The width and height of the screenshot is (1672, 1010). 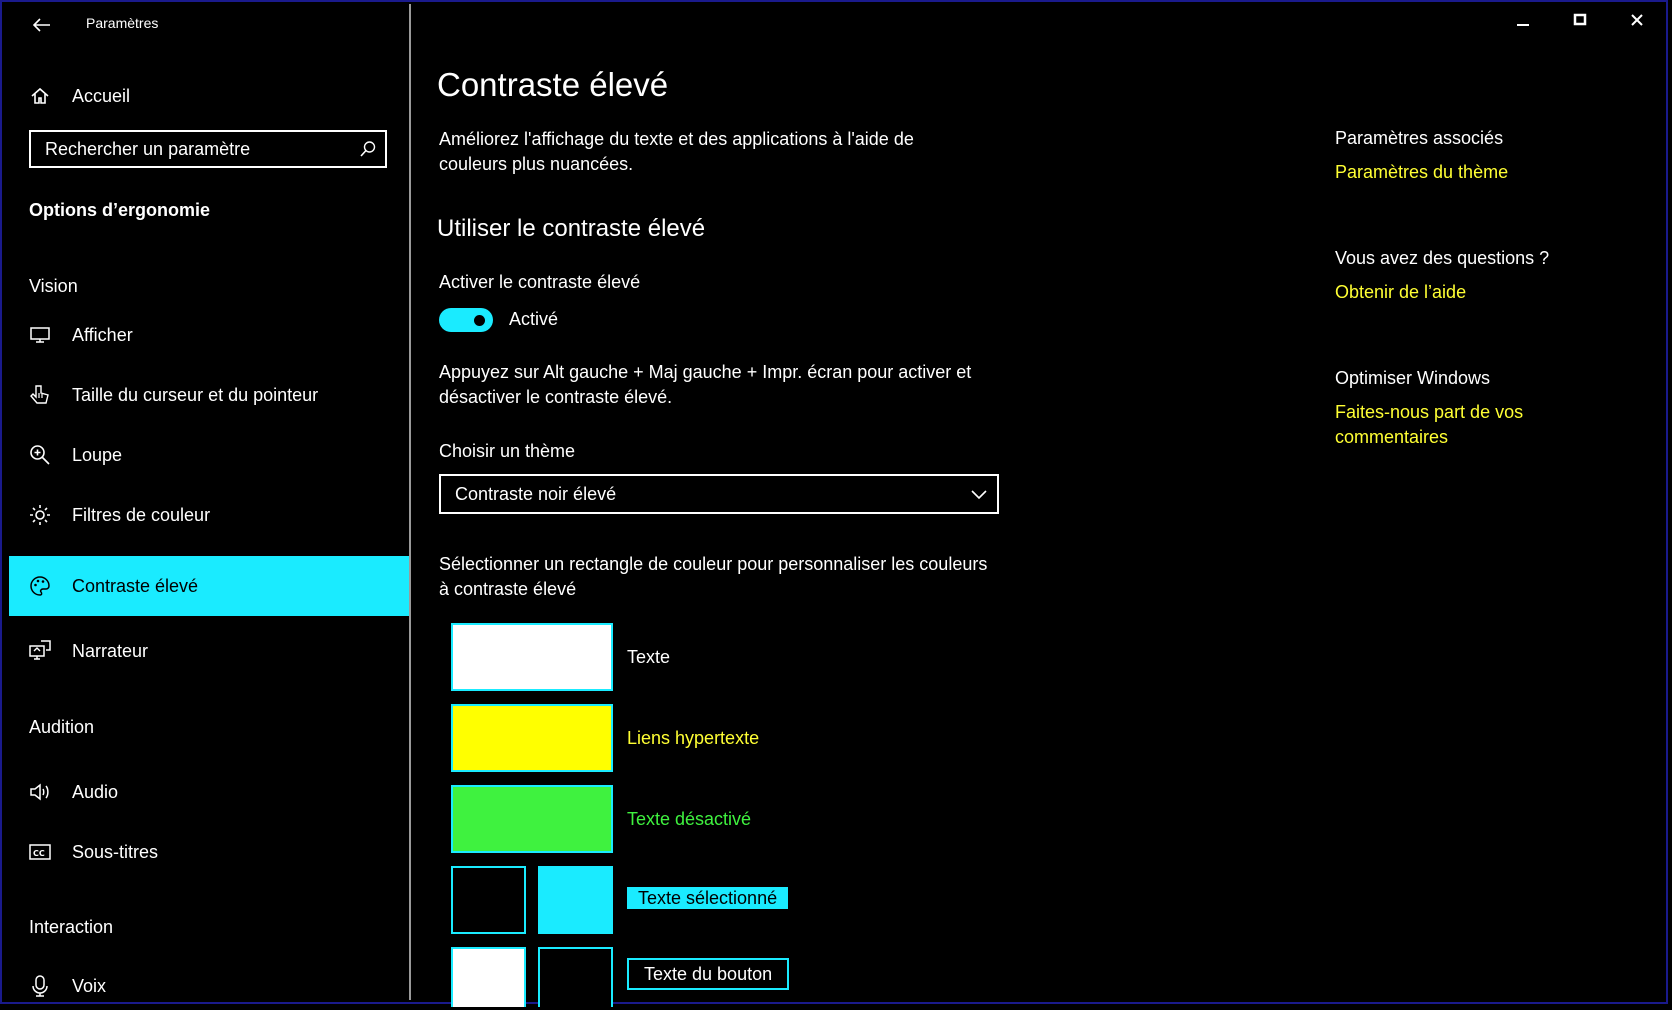 What do you see at coordinates (1523, 25) in the screenshot?
I see `minimize-icon` at bounding box center [1523, 25].